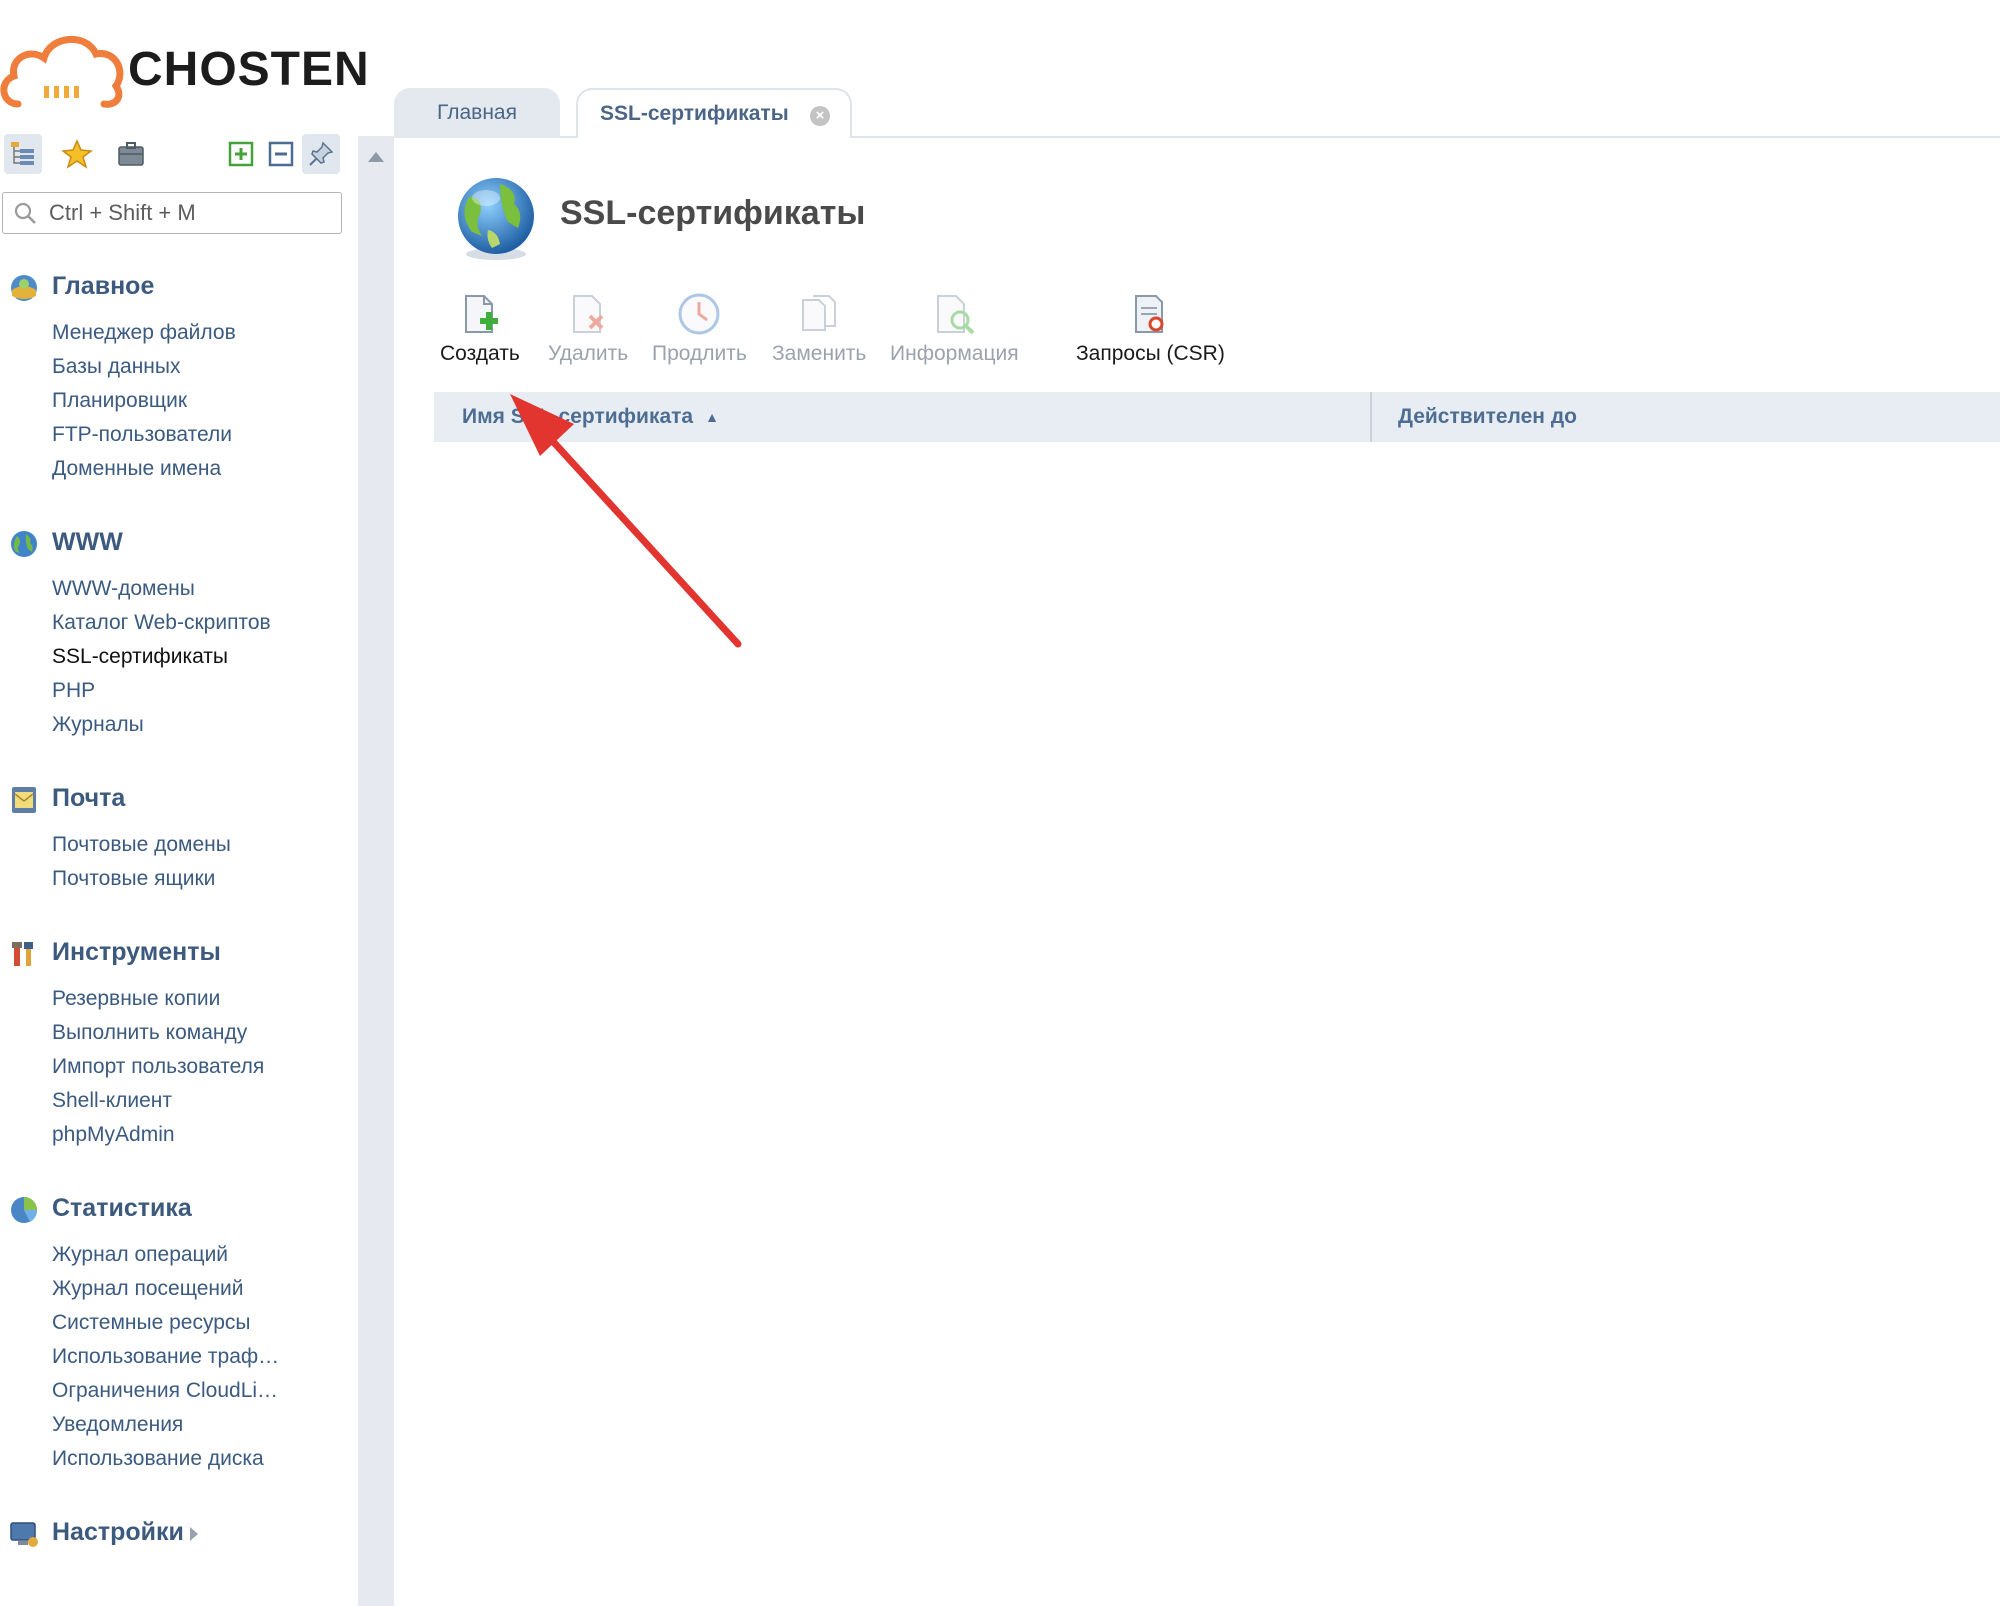  I want to click on tab-home: Главная, so click(477, 113).